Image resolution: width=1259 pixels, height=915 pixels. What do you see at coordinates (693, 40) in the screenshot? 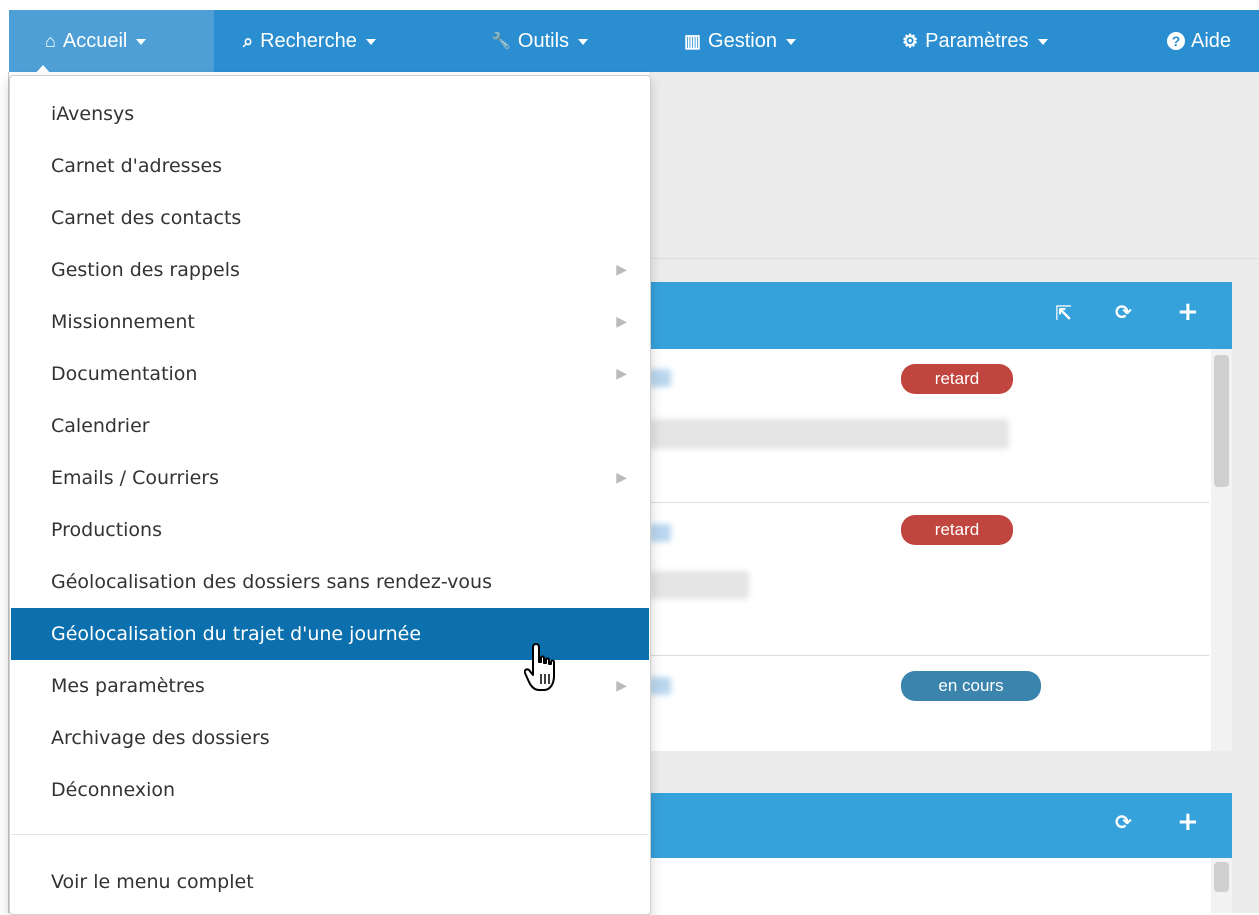
I see `bar-chart-icon: ▥` at bounding box center [693, 40].